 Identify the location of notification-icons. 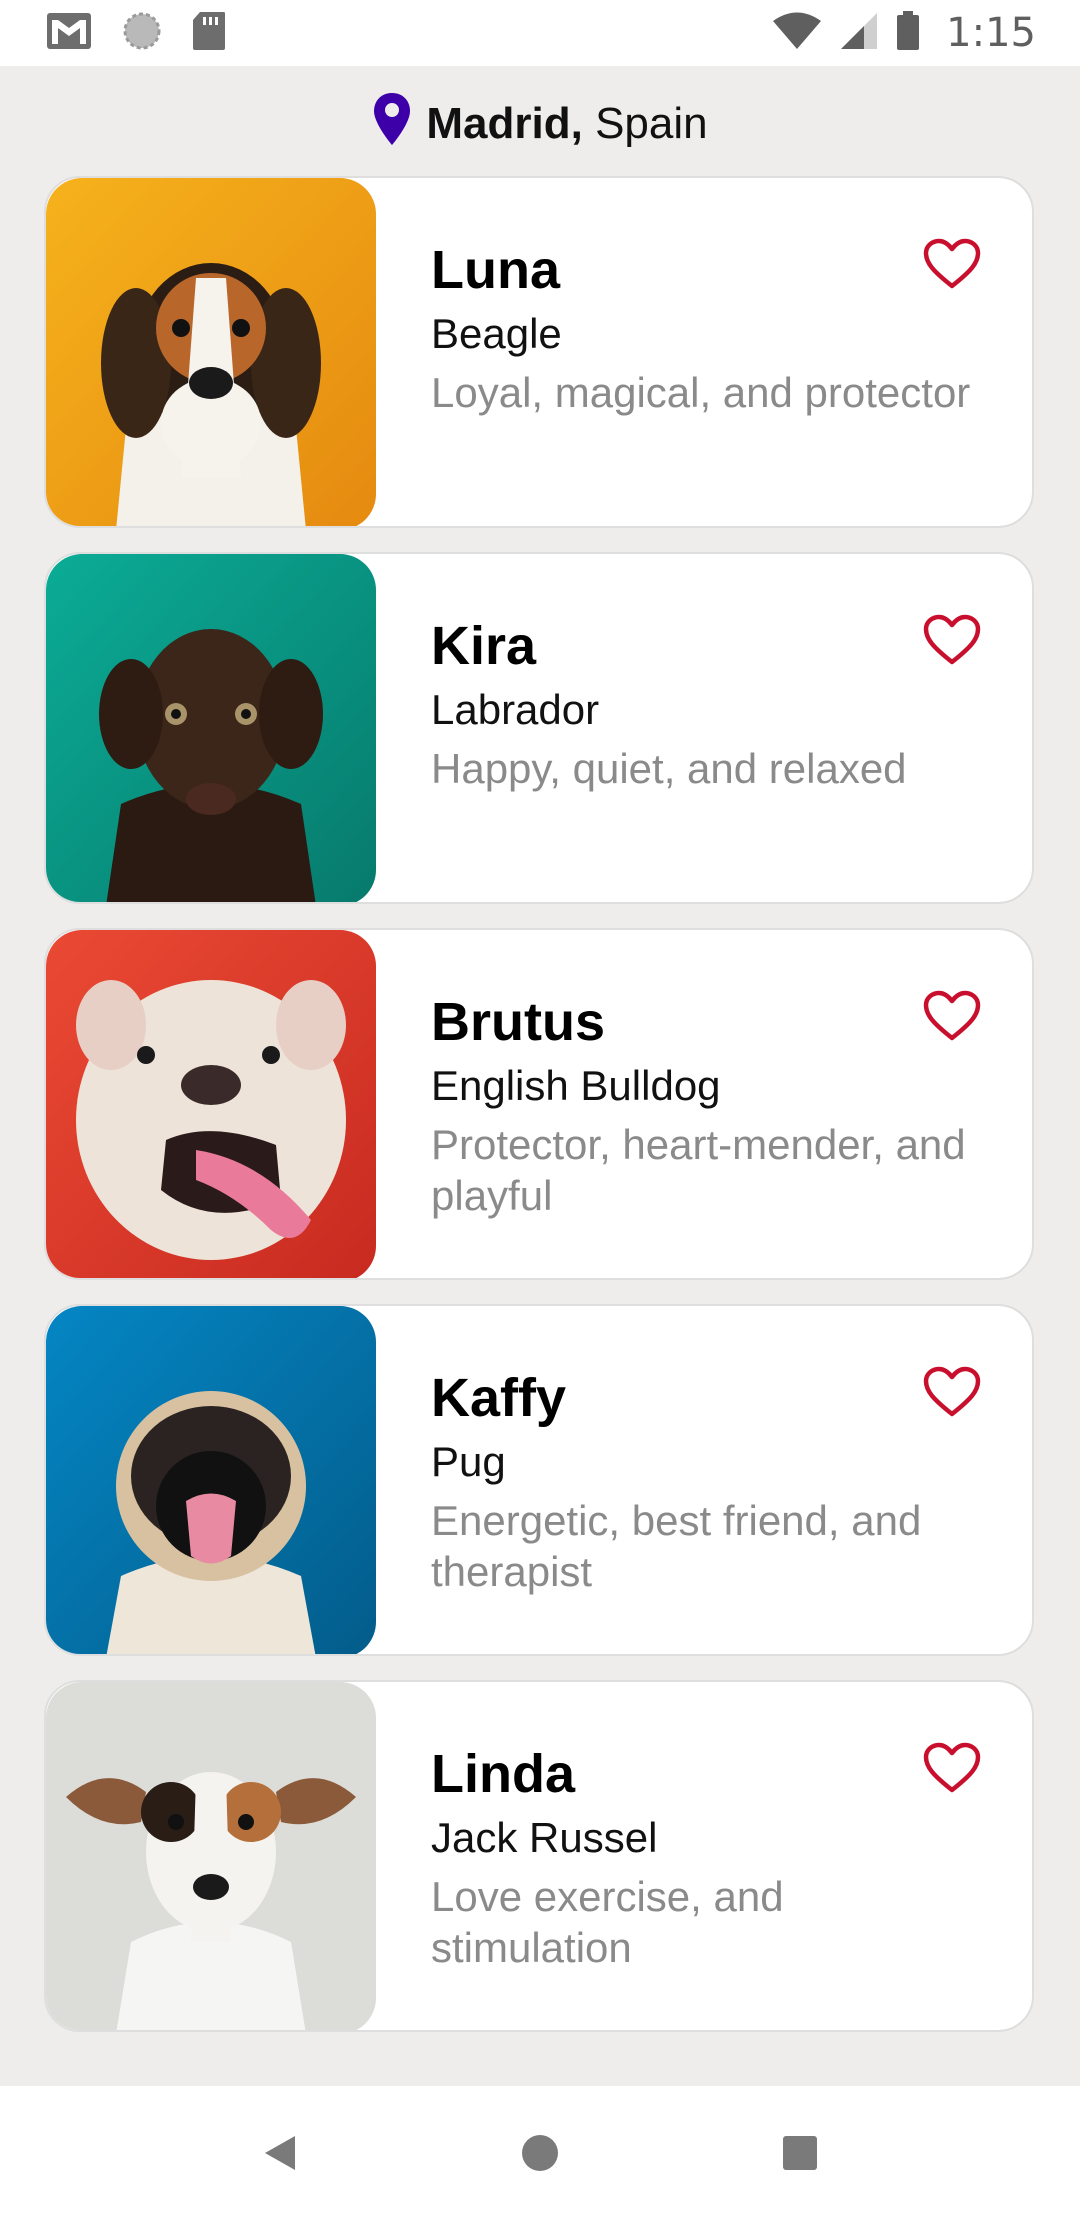
(136, 33).